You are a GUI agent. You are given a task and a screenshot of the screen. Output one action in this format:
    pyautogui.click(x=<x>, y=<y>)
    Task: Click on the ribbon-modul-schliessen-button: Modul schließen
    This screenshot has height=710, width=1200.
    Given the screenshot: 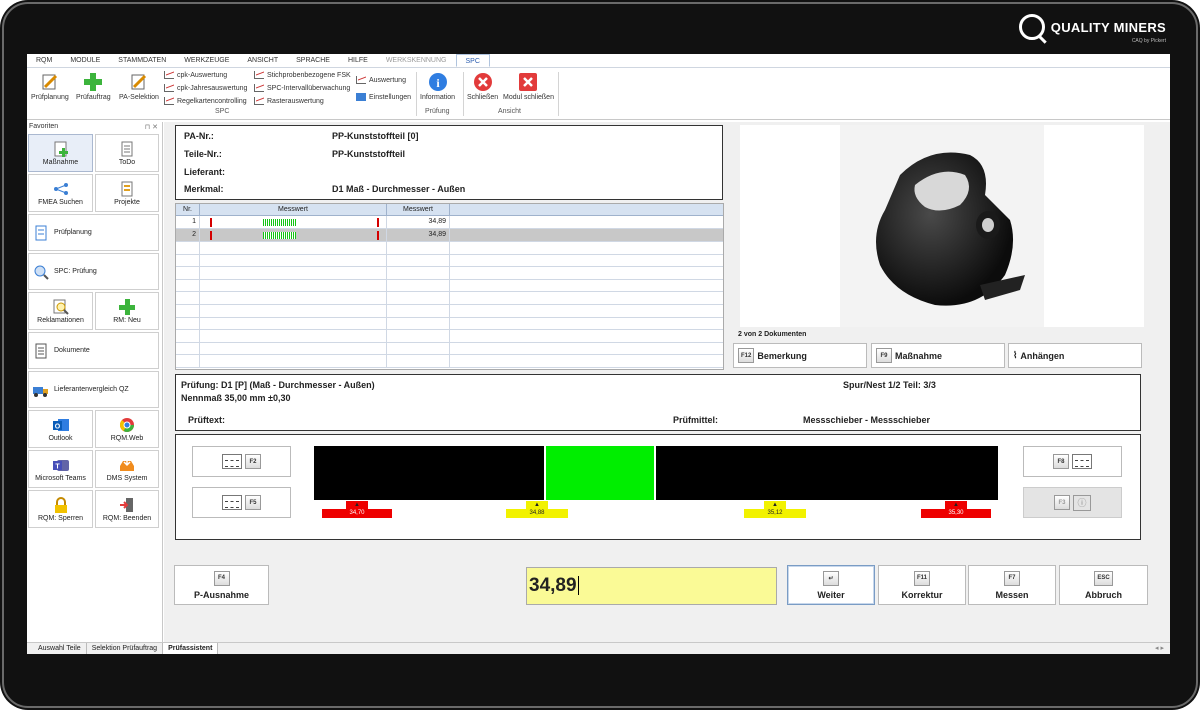 What is the action you would take?
    pyautogui.click(x=528, y=86)
    